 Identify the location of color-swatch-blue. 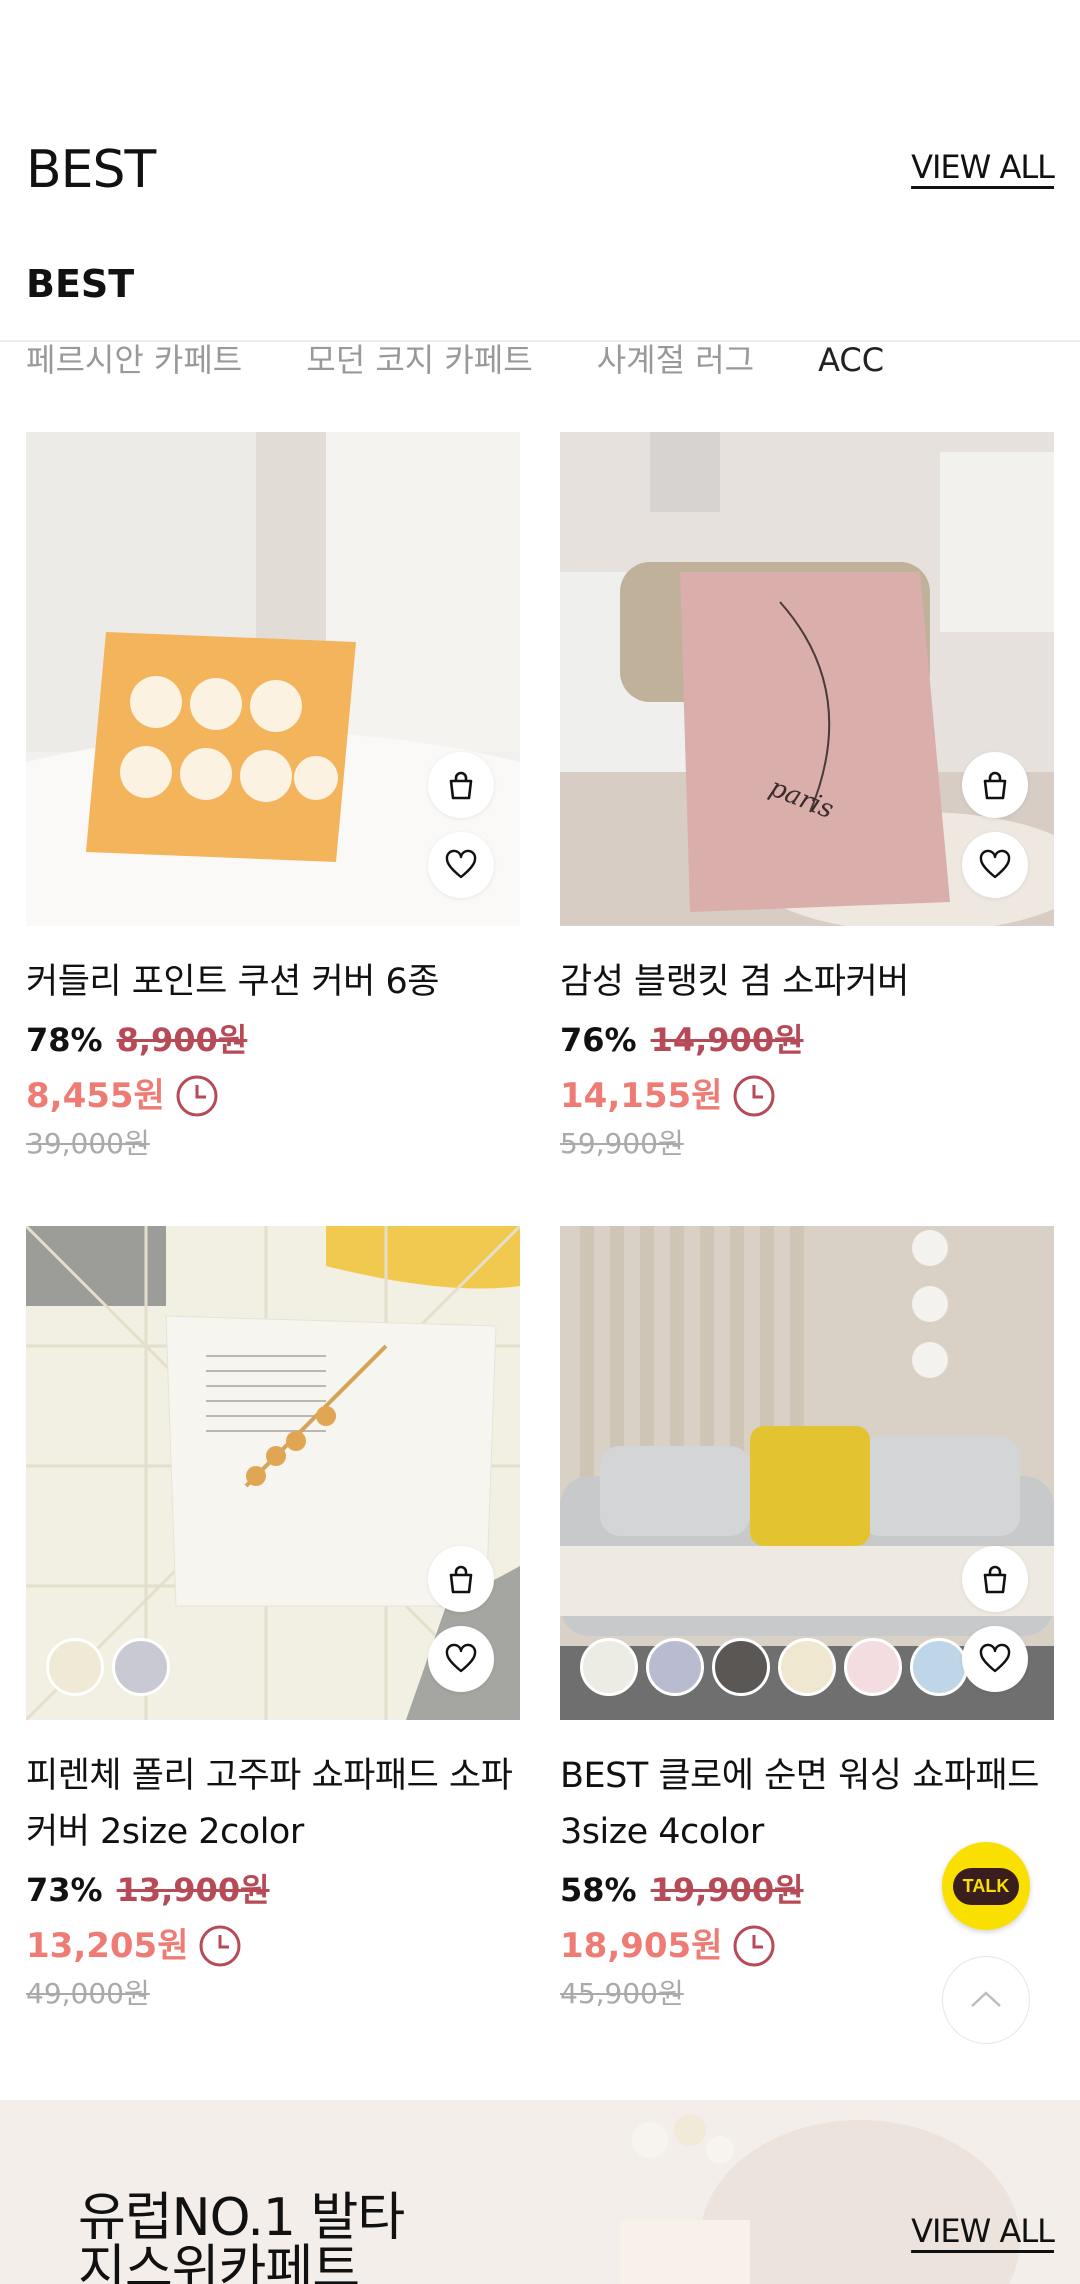
(939, 1667).